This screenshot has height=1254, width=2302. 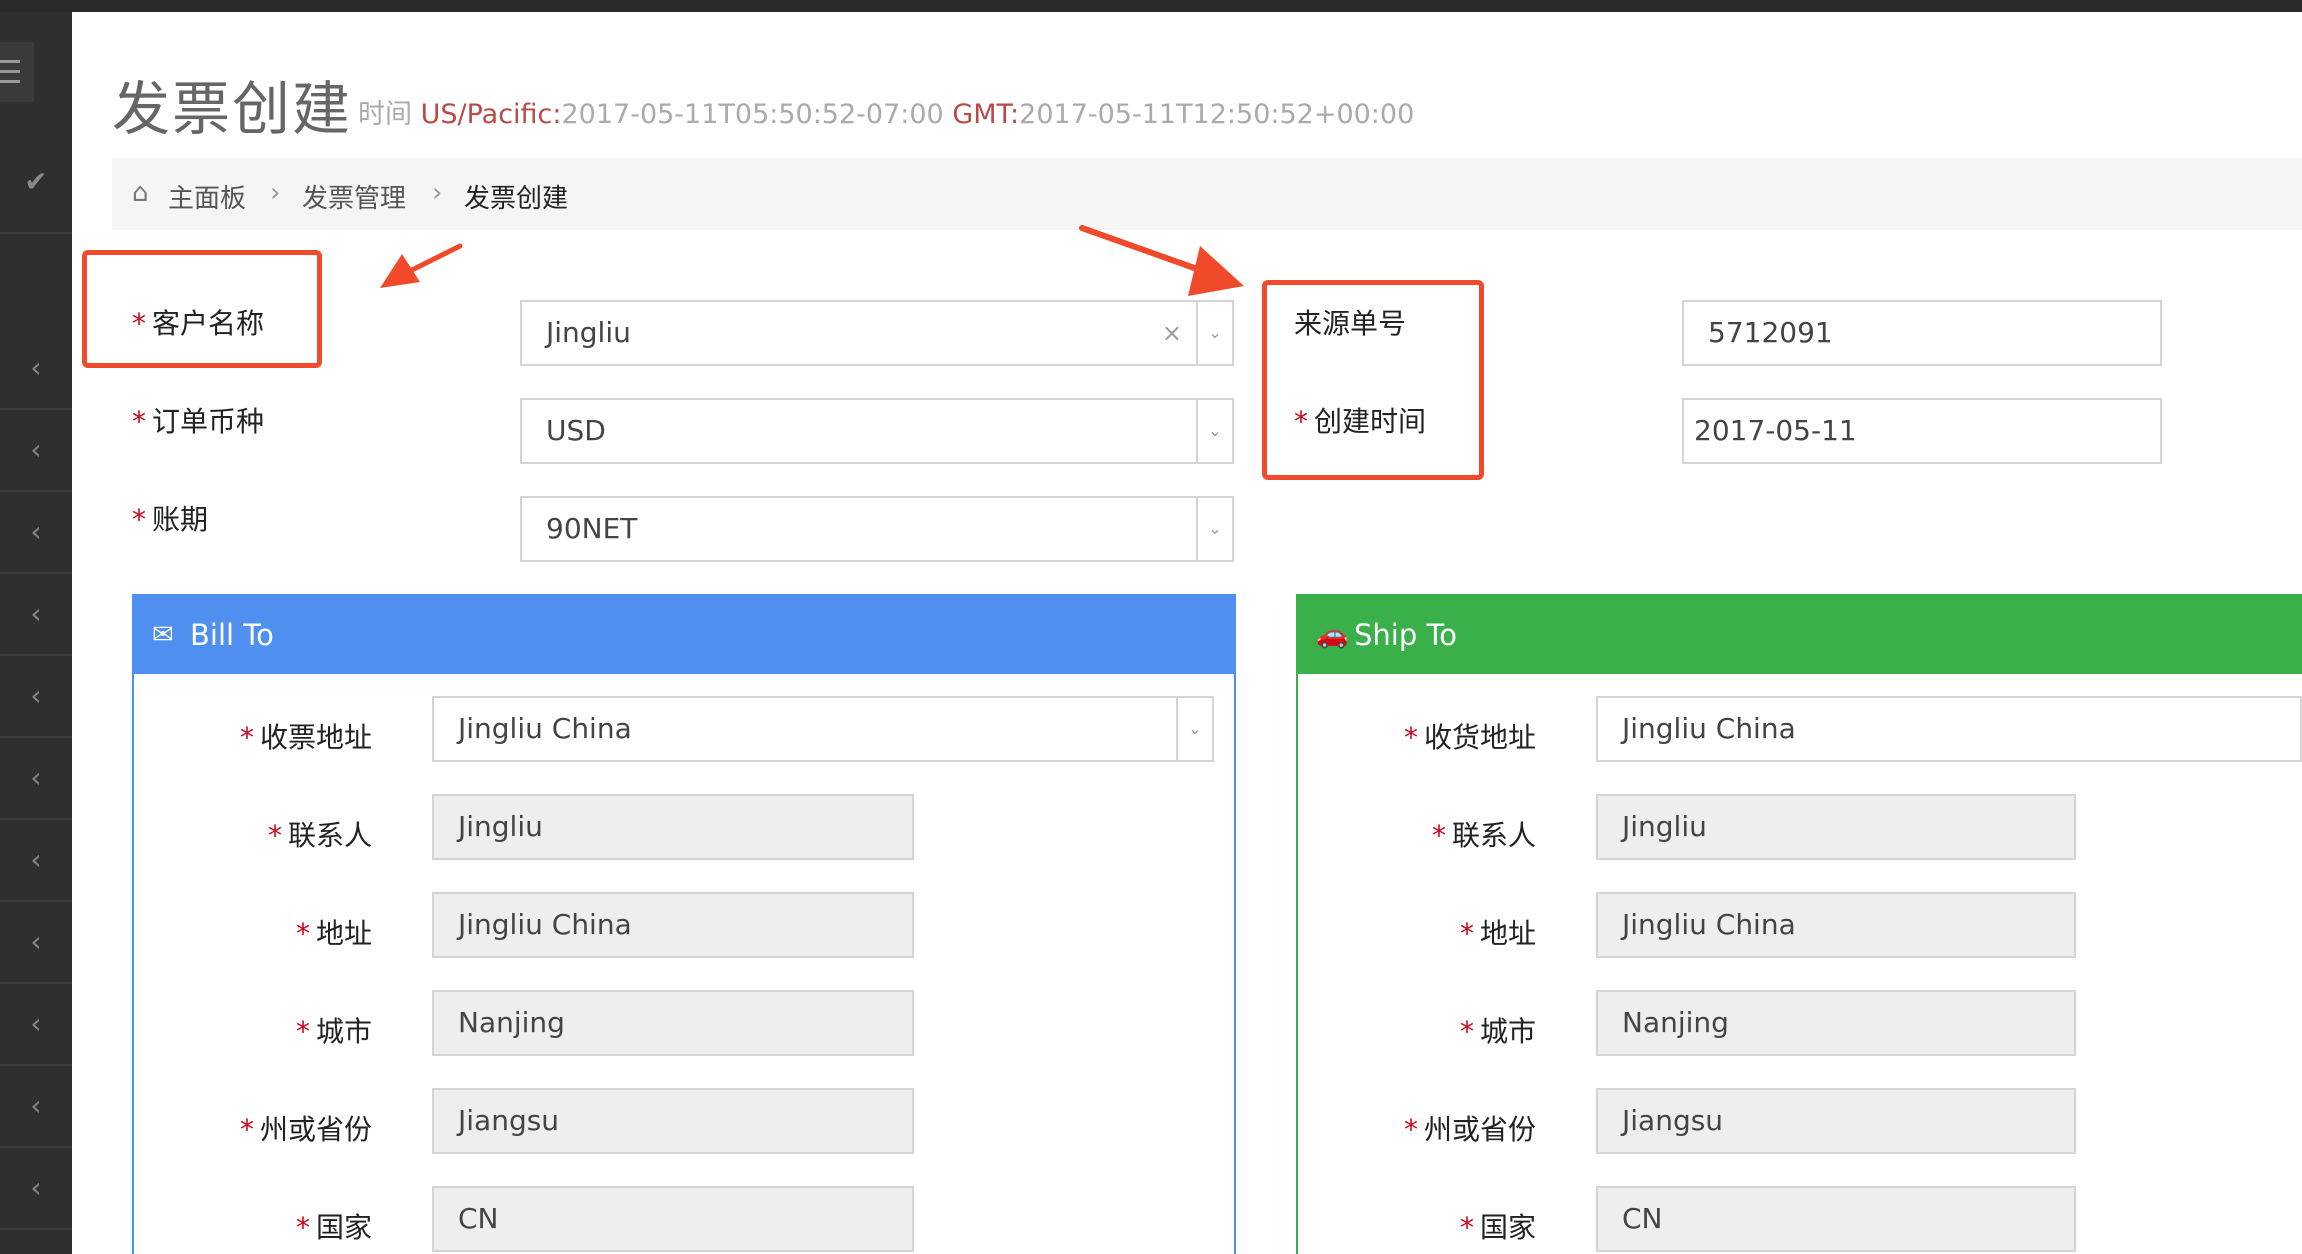 I want to click on annotation-arrow-right, so click(x=1161, y=260).